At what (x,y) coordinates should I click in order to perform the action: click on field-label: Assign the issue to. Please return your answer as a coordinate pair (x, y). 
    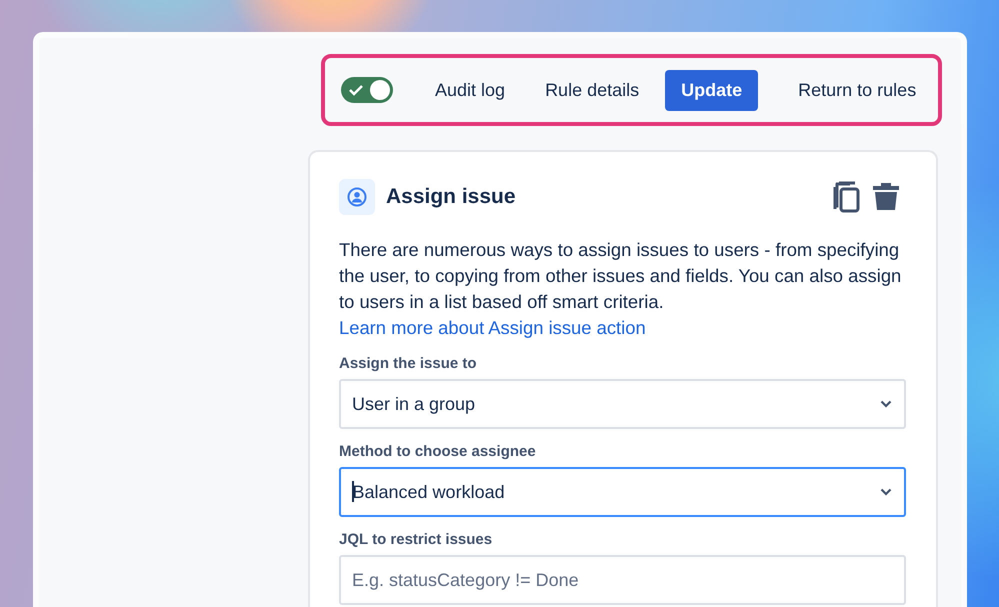
    Looking at the image, I should click on (408, 363).